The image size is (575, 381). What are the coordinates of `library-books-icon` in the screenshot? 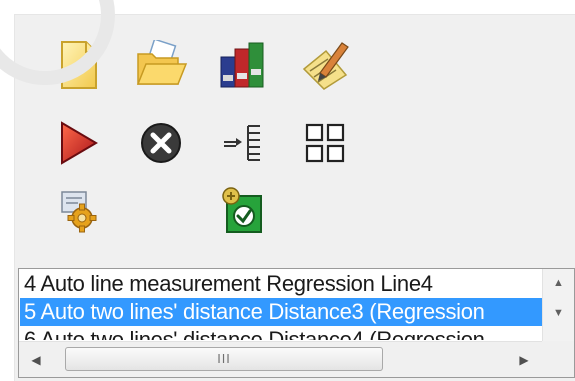 It's located at (242, 65).